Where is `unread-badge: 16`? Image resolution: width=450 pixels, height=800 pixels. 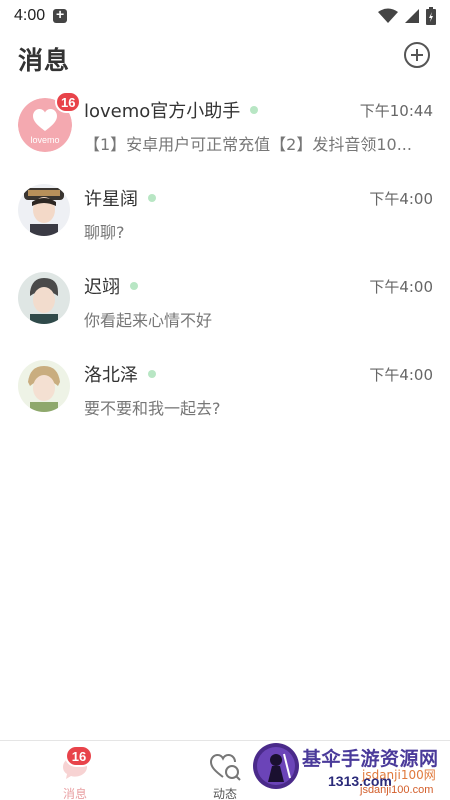 unread-badge: 16 is located at coordinates (68, 102).